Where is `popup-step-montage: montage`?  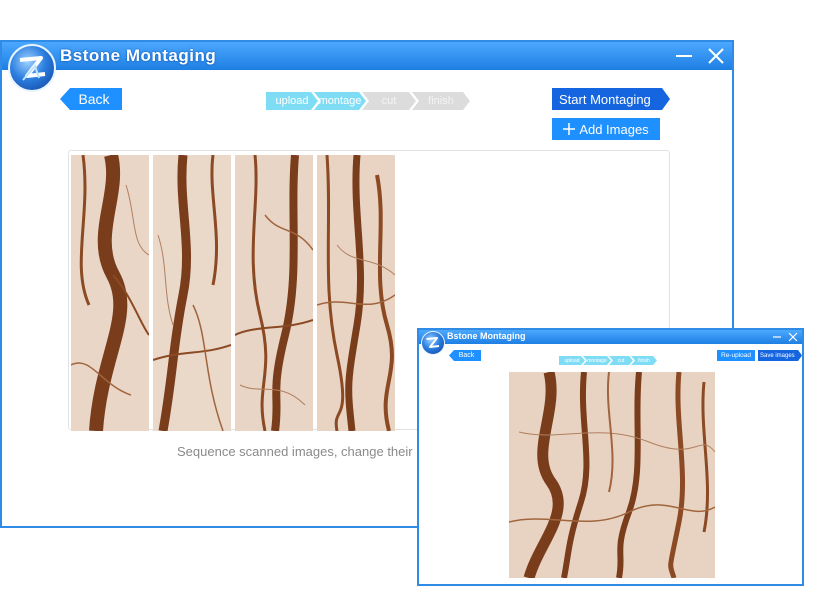
popup-step-montage: montage is located at coordinates (597, 360).